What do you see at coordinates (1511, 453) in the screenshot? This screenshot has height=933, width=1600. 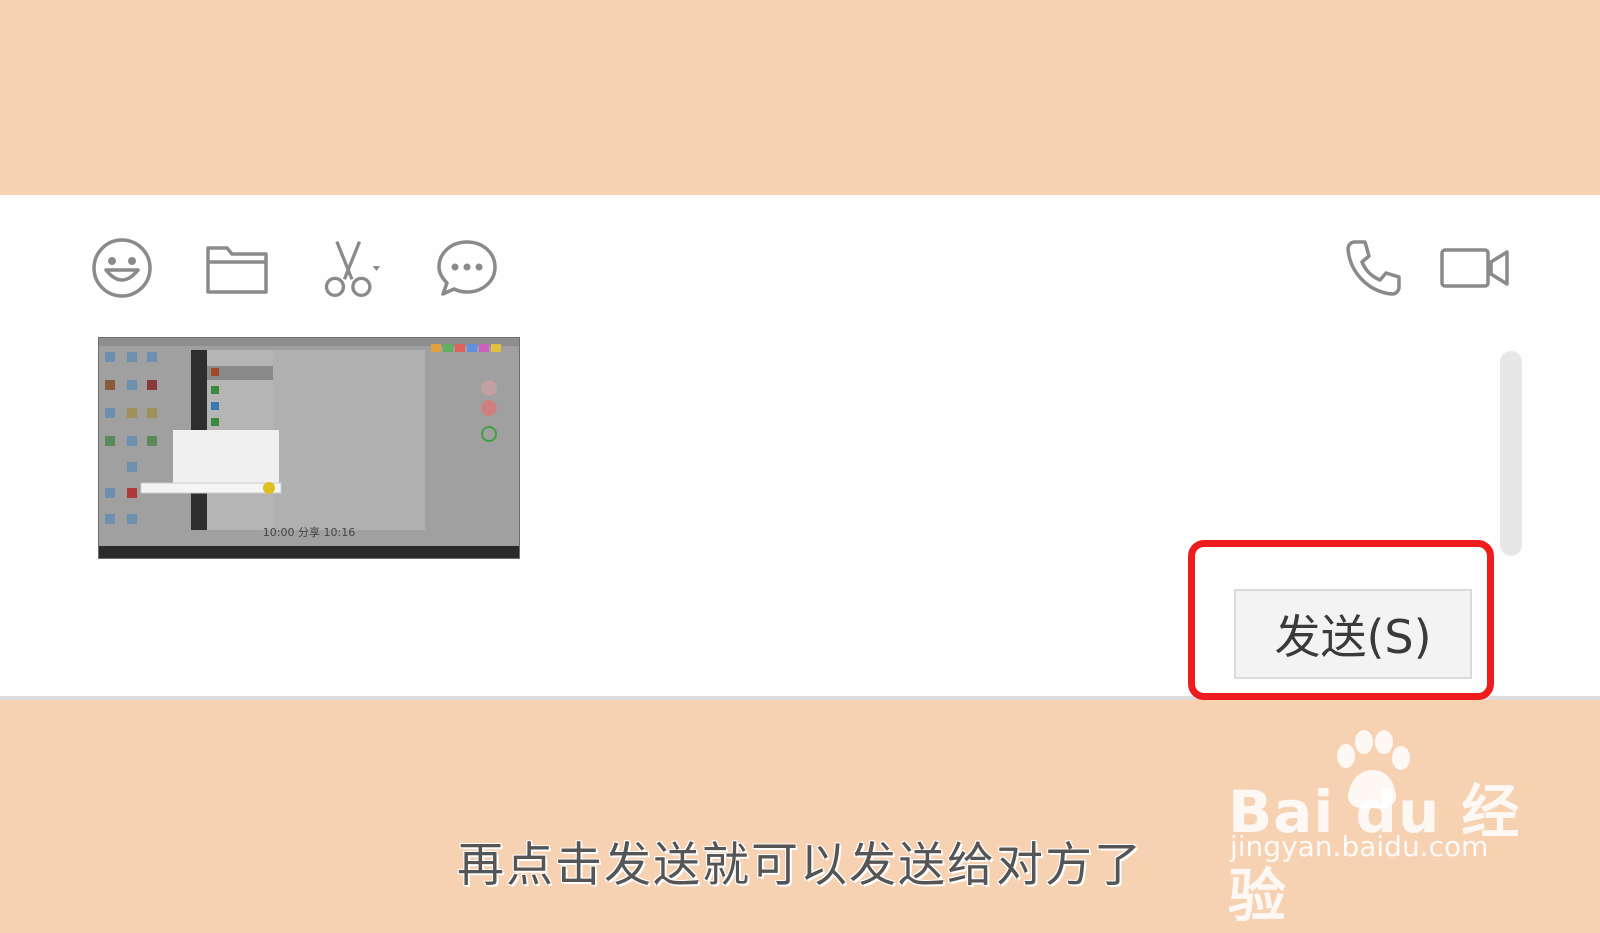 I see `input-scrollbar` at bounding box center [1511, 453].